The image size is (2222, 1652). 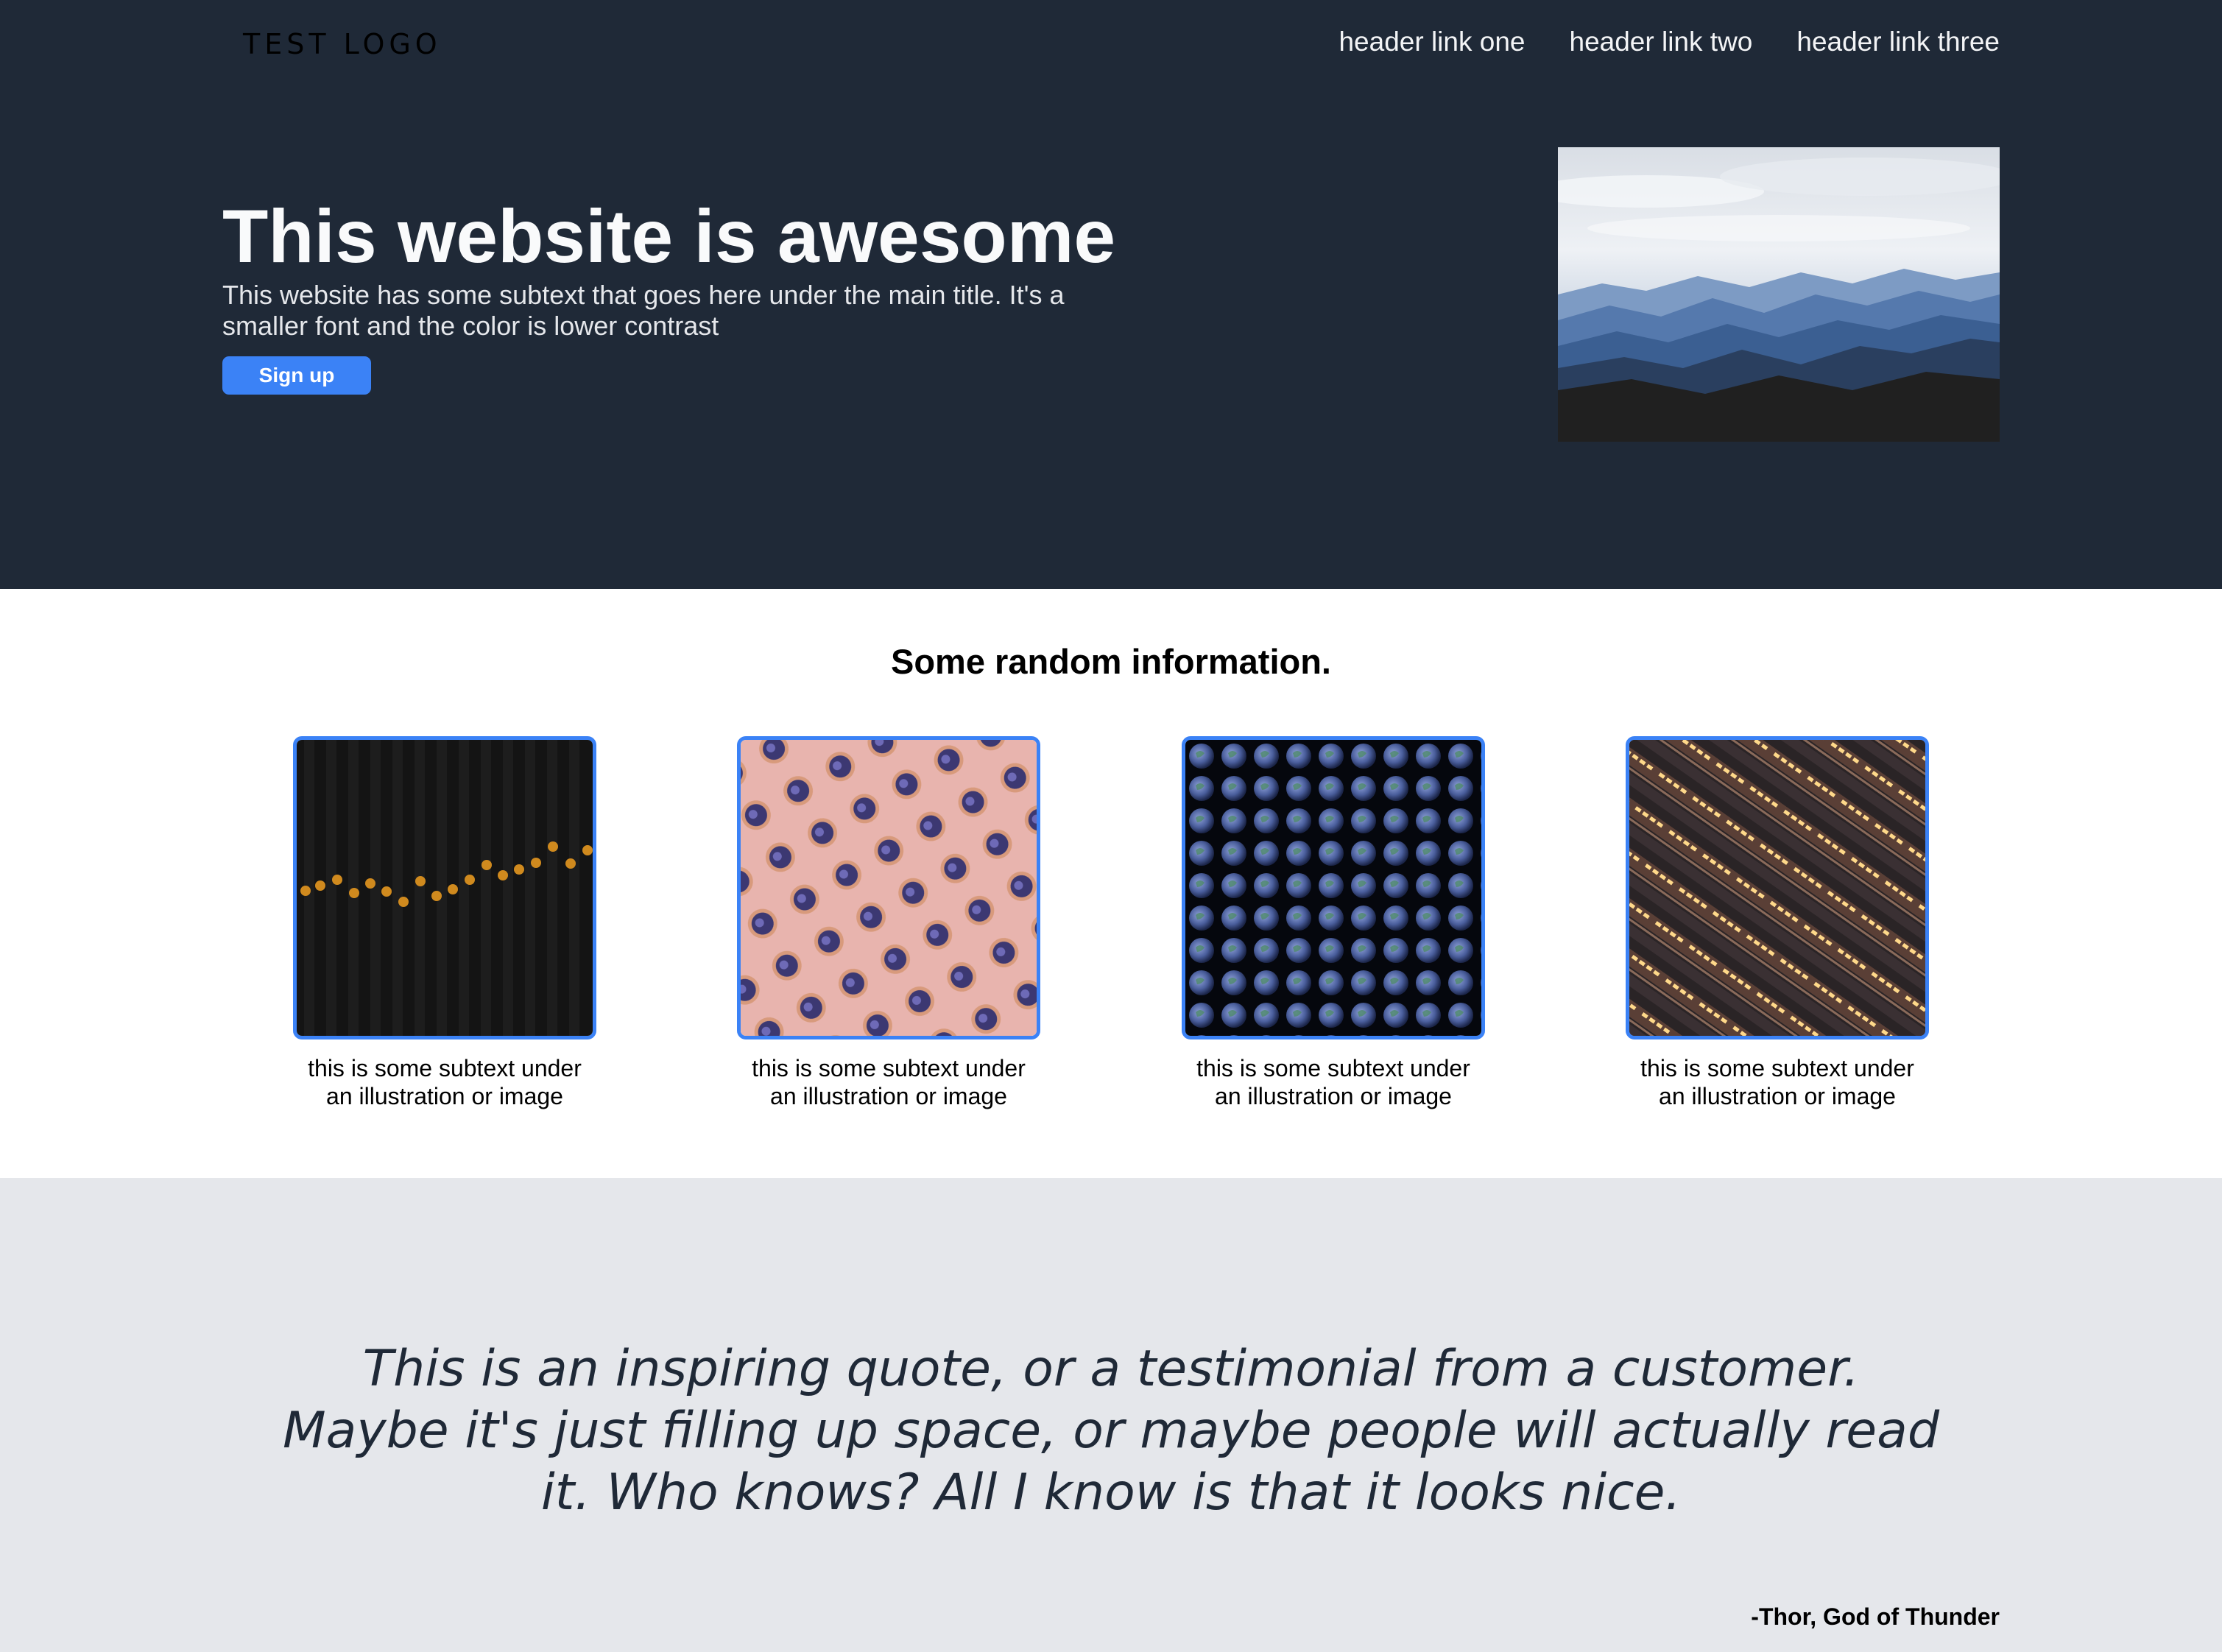 What do you see at coordinates (669, 236) in the screenshot?
I see `hero-title: This website is awesome` at bounding box center [669, 236].